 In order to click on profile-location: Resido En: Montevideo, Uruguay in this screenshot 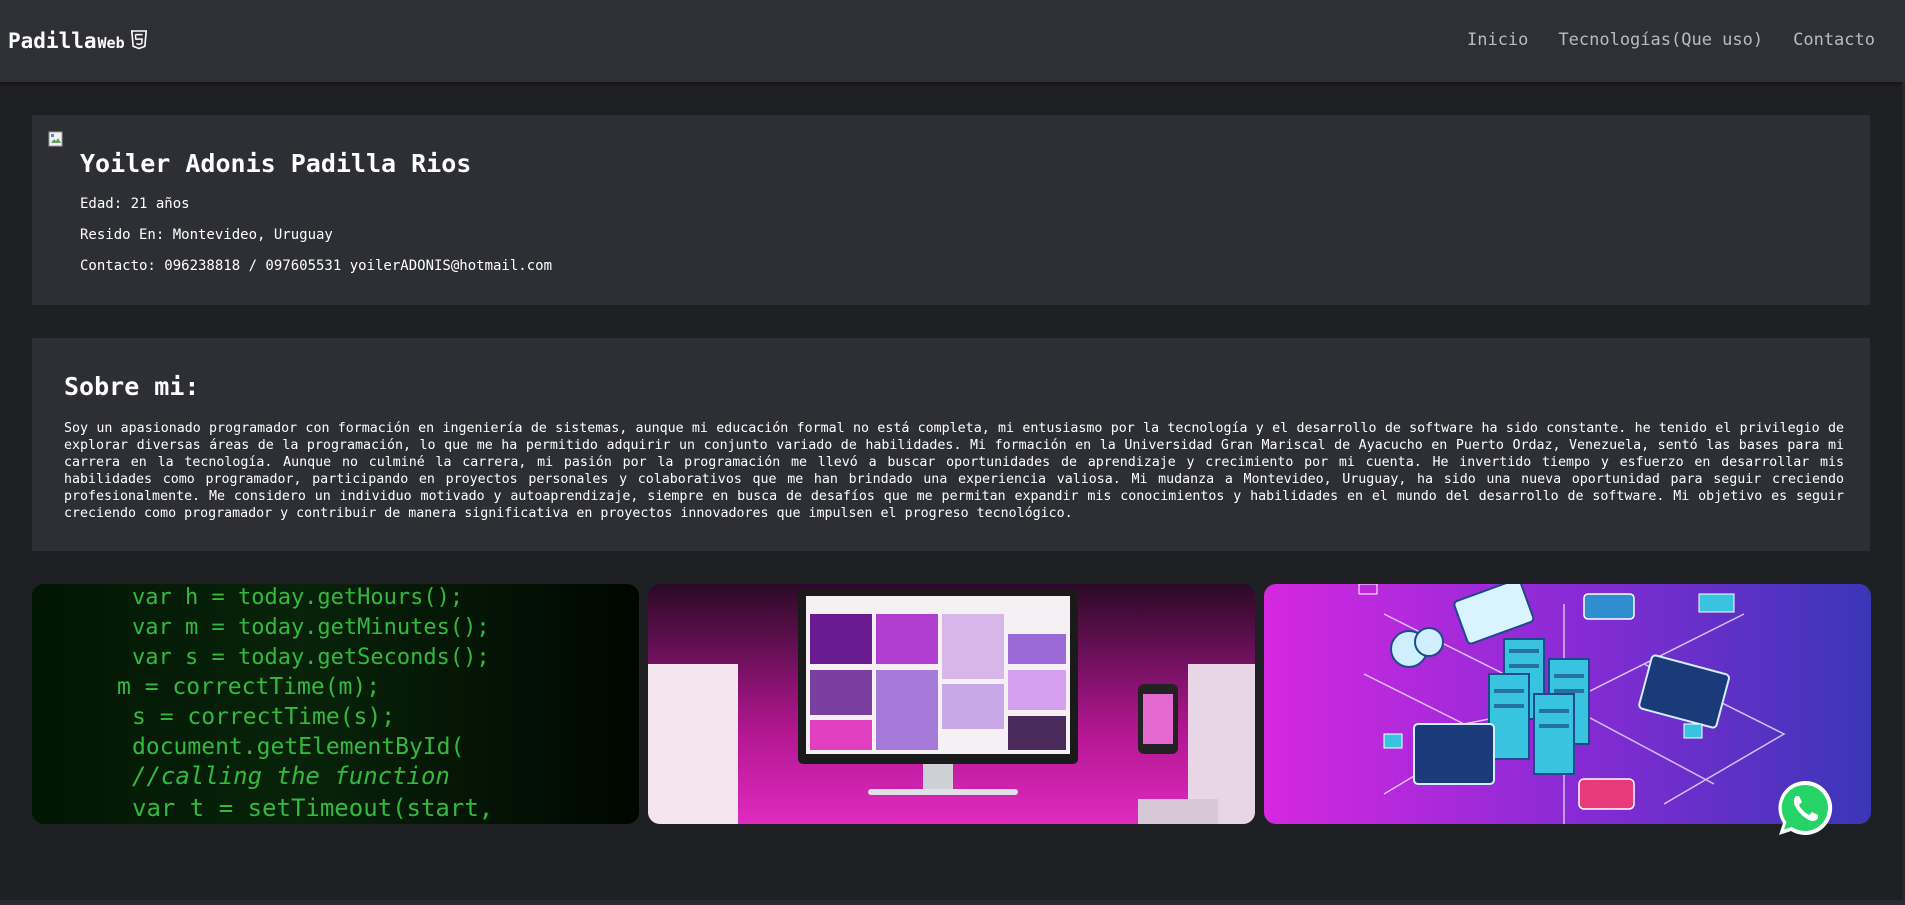, I will do `click(206, 235)`.